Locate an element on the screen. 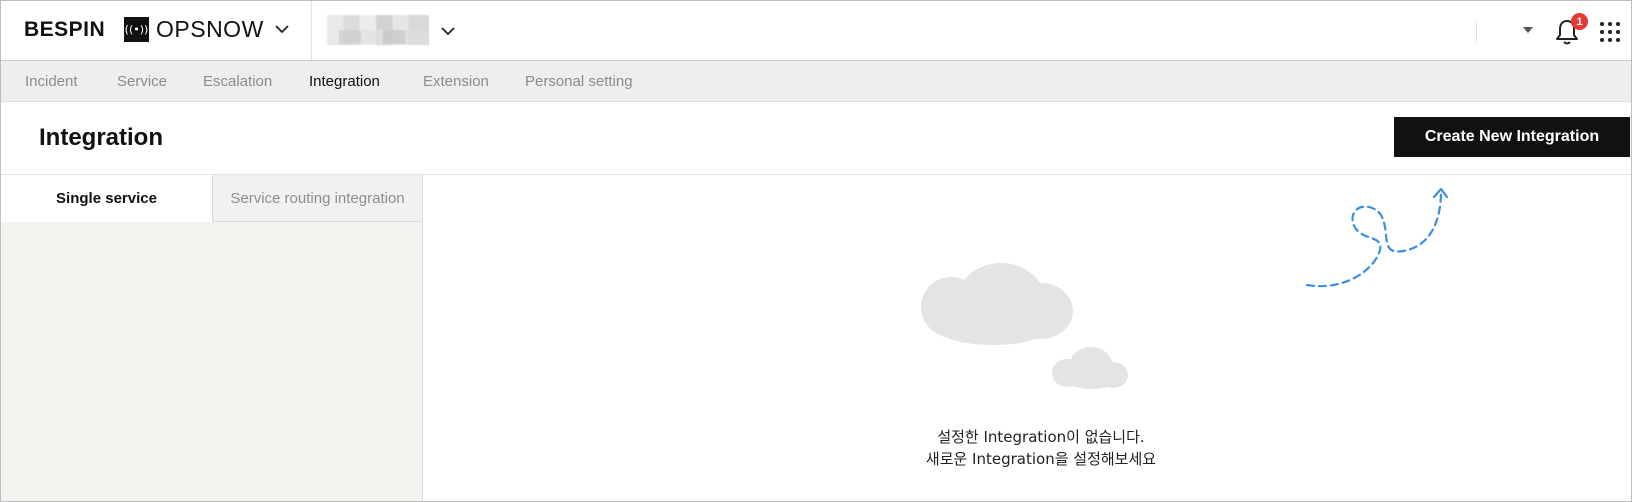  tab-single-service: Single service is located at coordinates (106, 198).